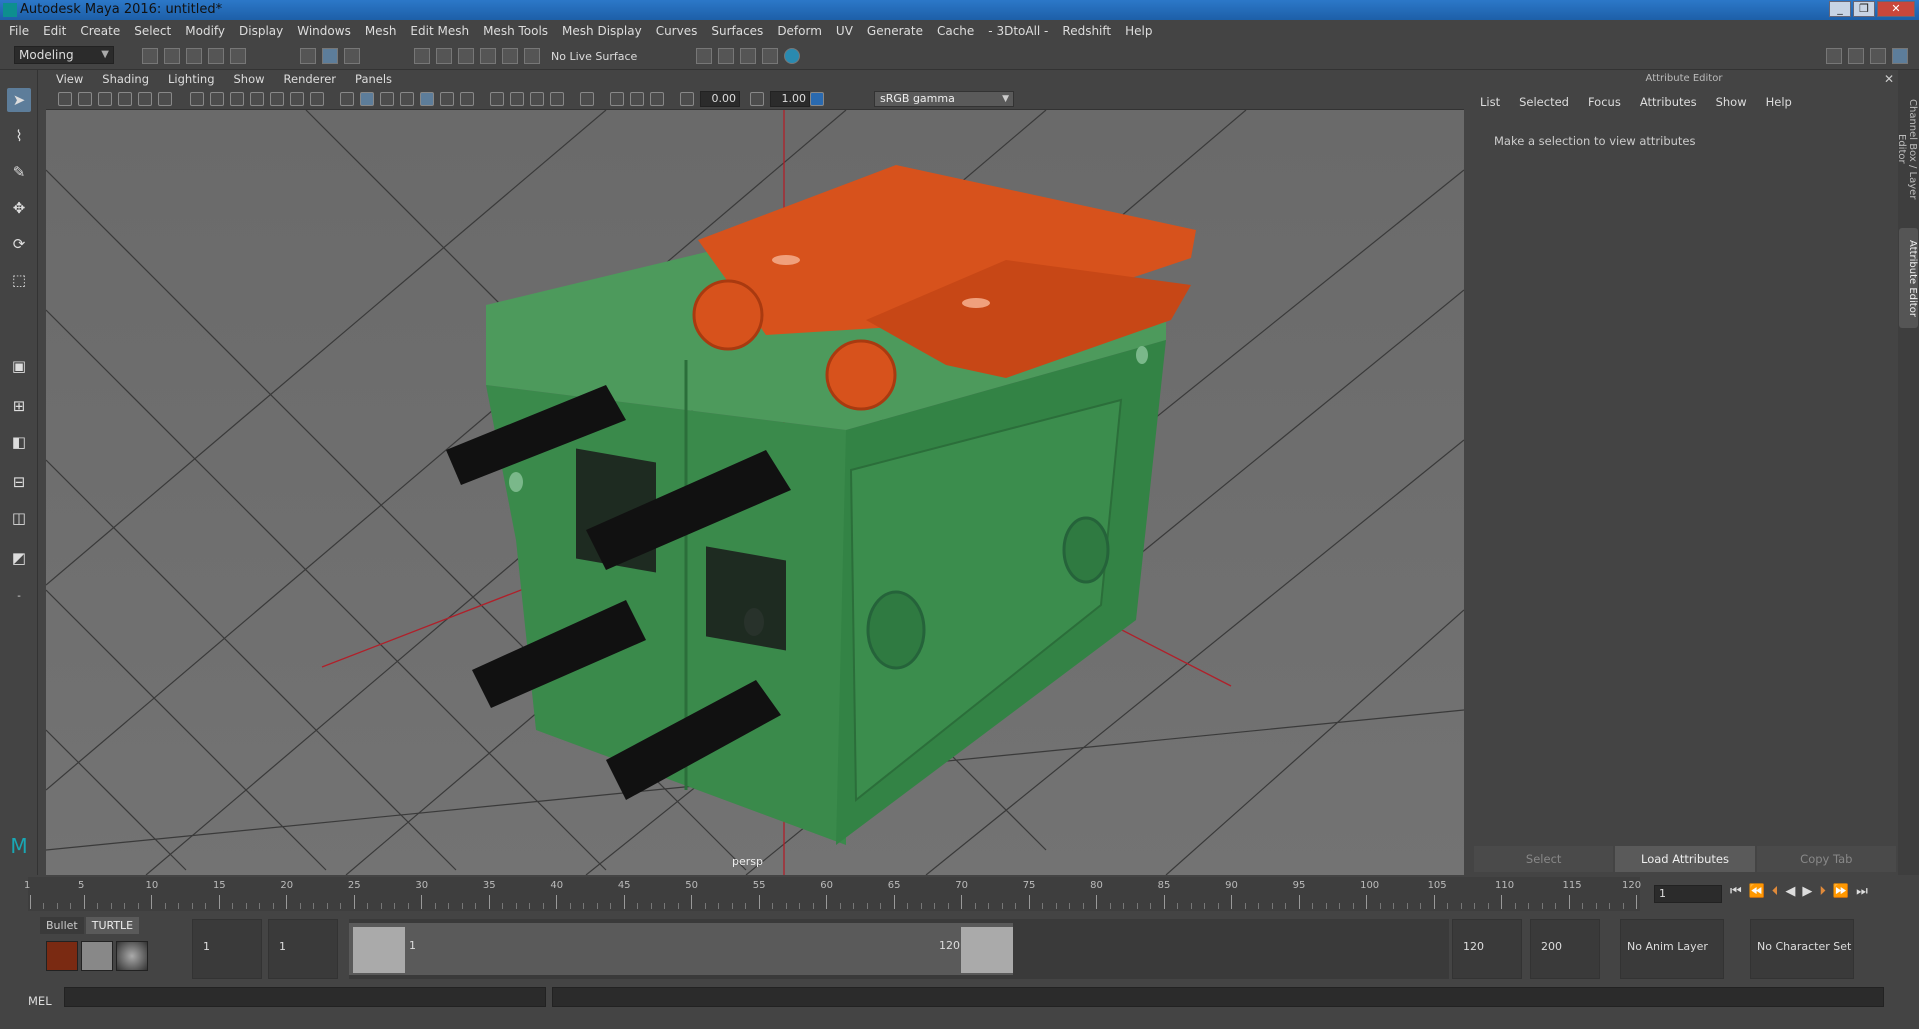  I want to click on render-frame-icon, so click(726, 56).